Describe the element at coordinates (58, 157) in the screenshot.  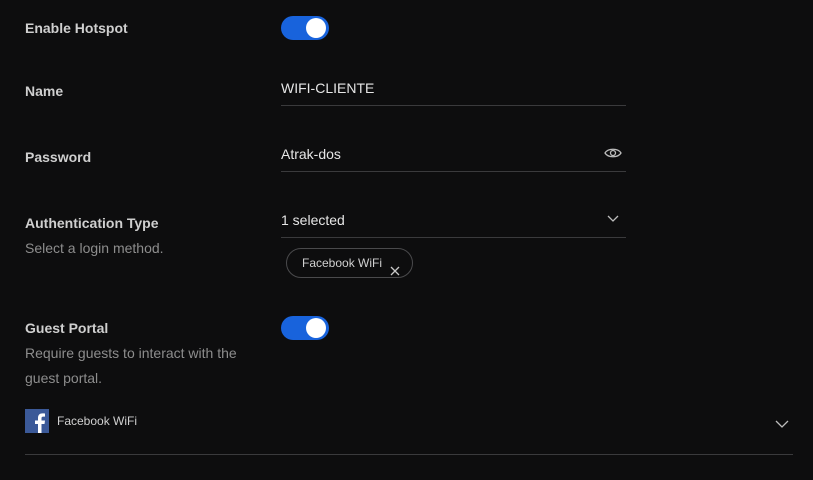
I see `password-label: Password` at that location.